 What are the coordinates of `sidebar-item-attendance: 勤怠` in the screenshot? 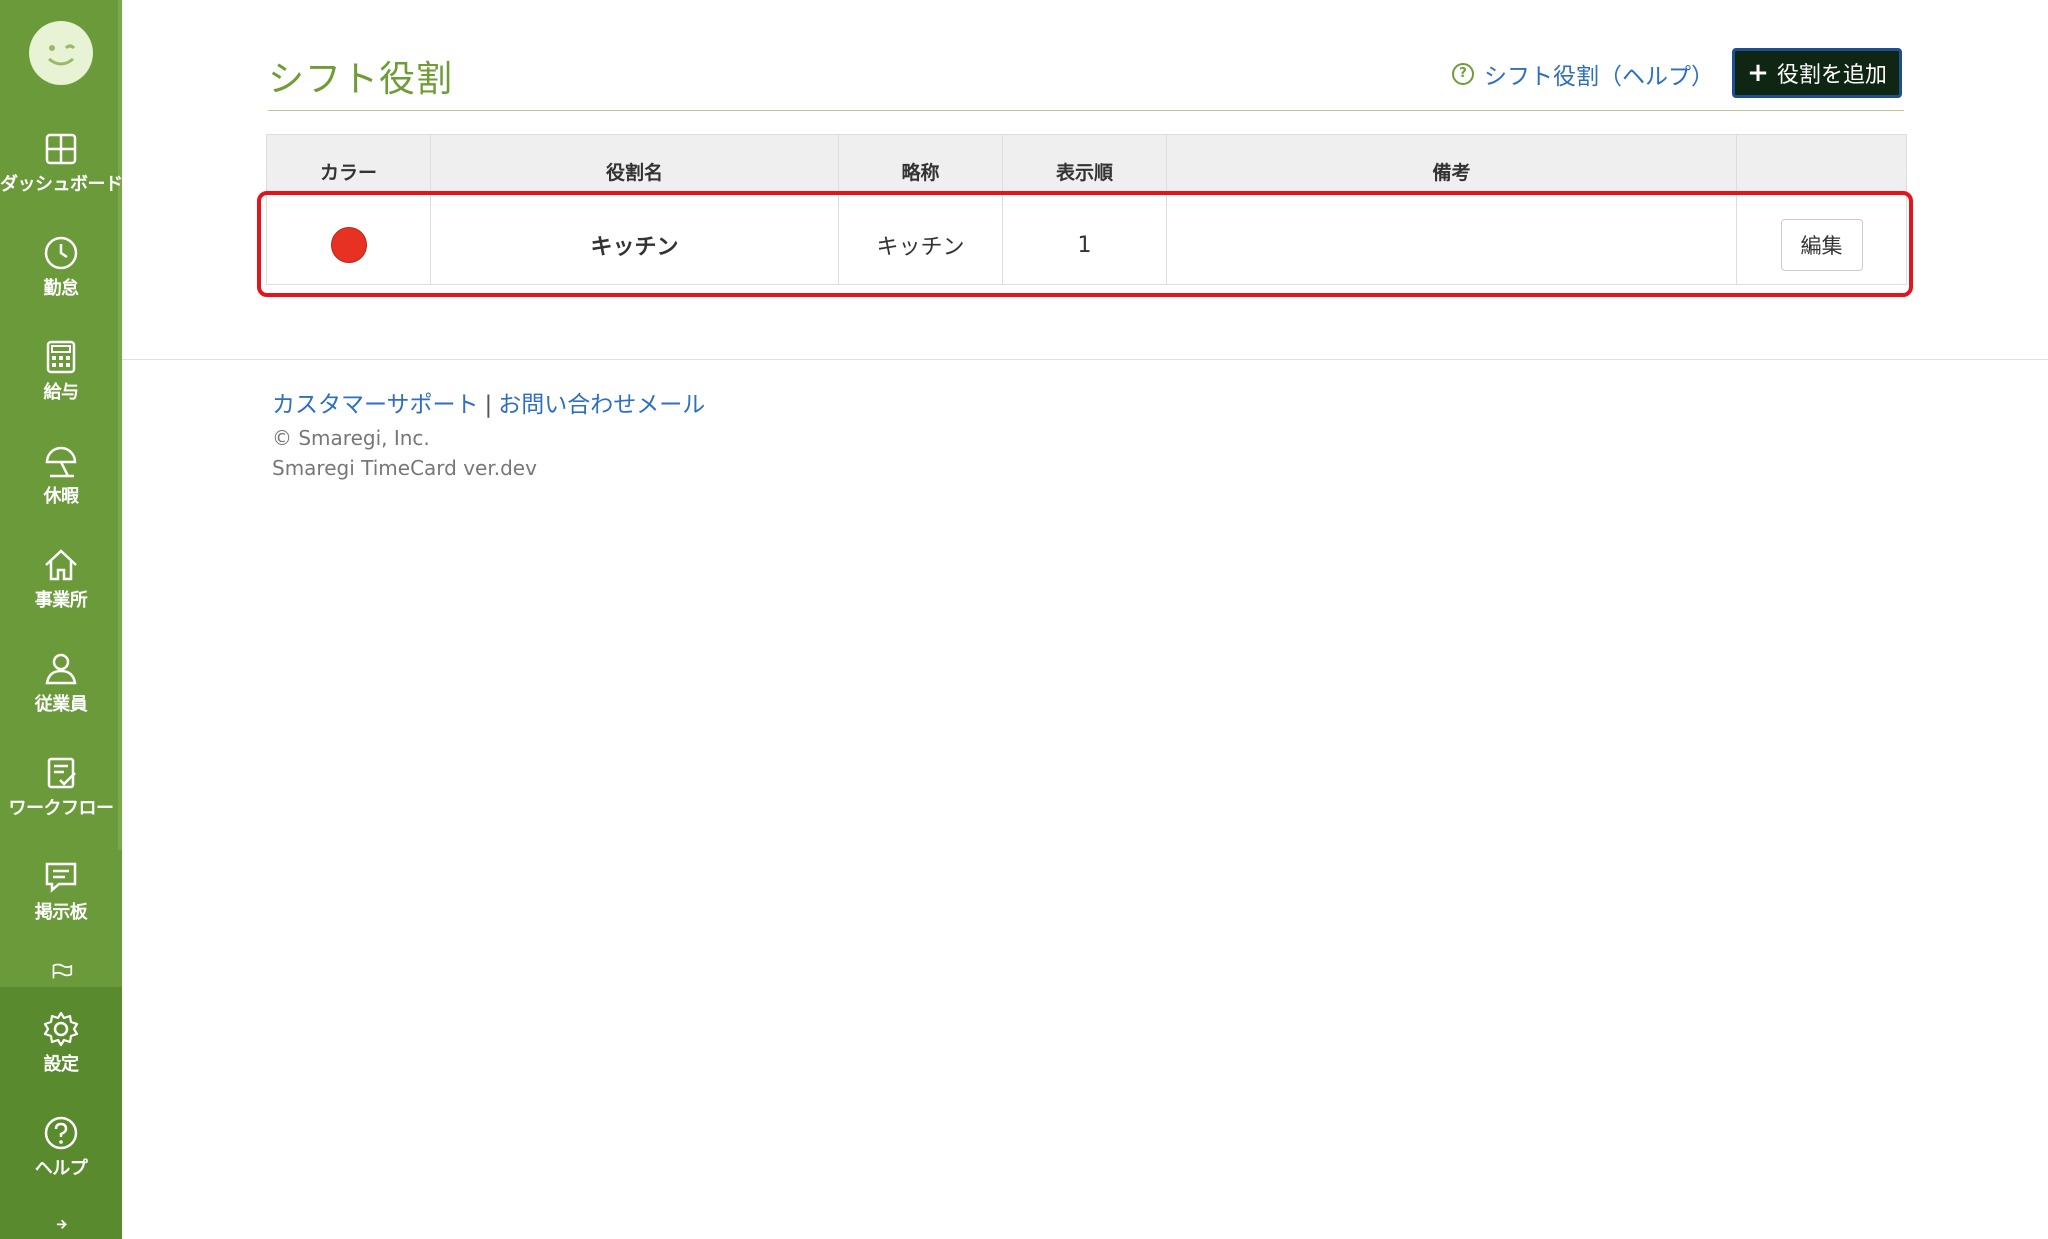 It's located at (61, 267).